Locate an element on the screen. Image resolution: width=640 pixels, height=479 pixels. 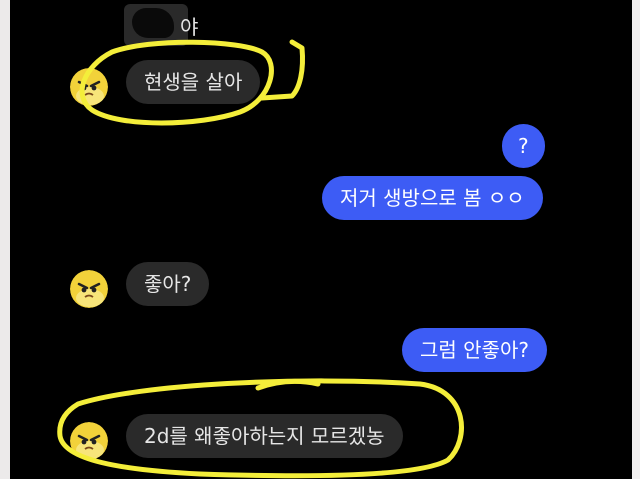
message-text: ? is located at coordinates (523, 146).